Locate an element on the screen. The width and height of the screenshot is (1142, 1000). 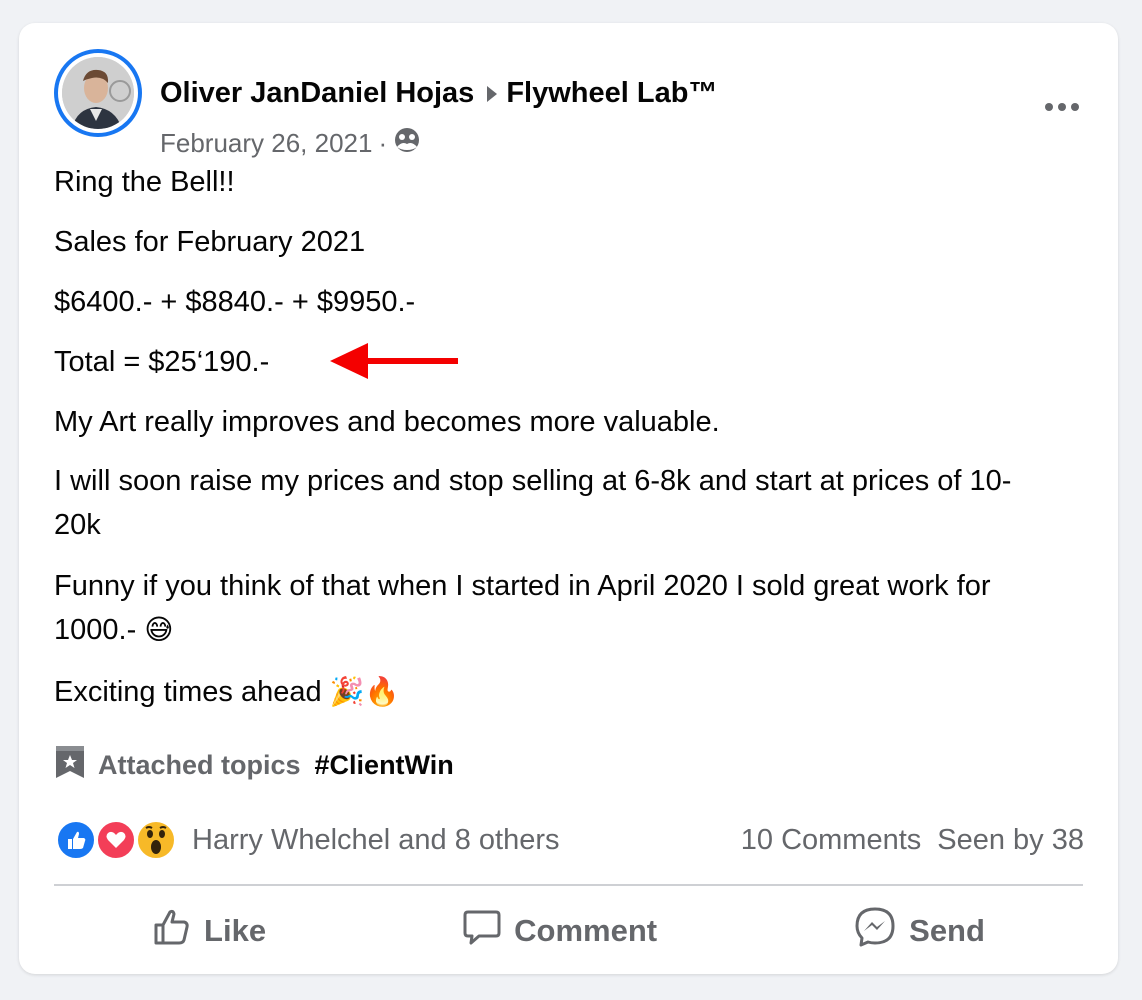
like-button: Like is located at coordinates (209, 931).